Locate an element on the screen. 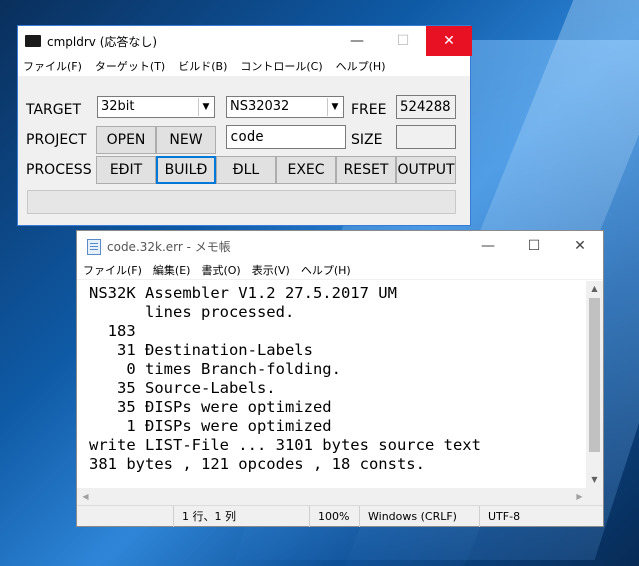 This screenshot has height=566, width=639. menu-format: 書式(O) is located at coordinates (220, 270).